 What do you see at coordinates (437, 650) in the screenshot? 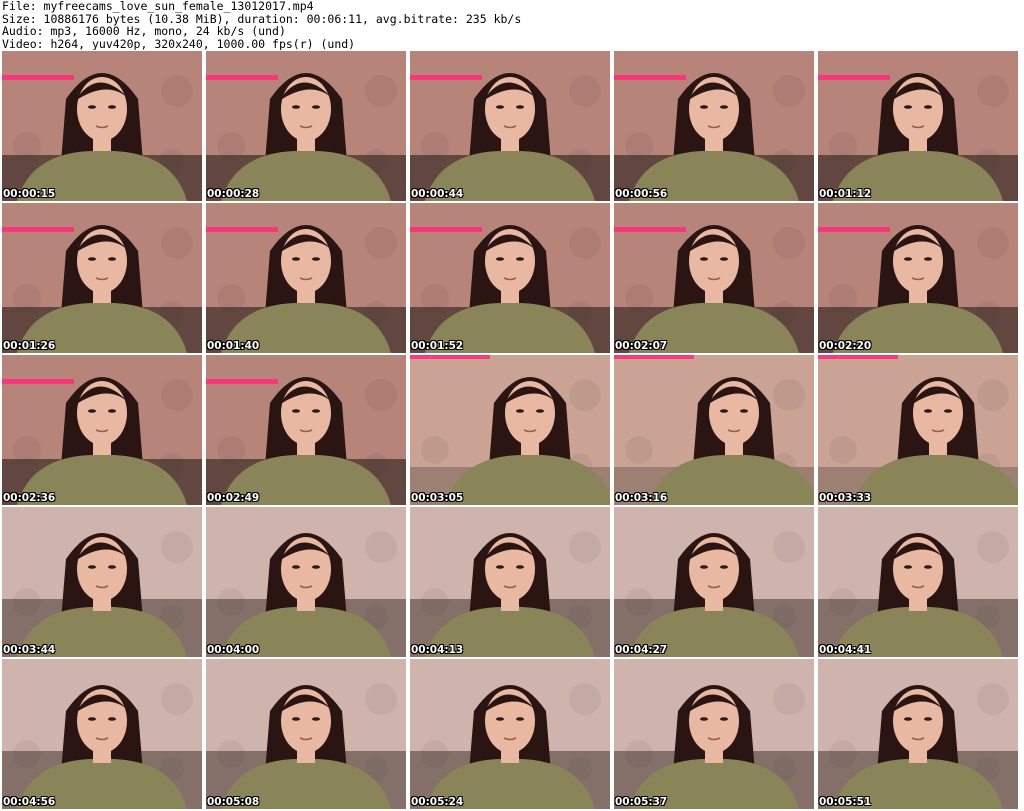
I see `frame-timestamp: 00:04:13` at bounding box center [437, 650].